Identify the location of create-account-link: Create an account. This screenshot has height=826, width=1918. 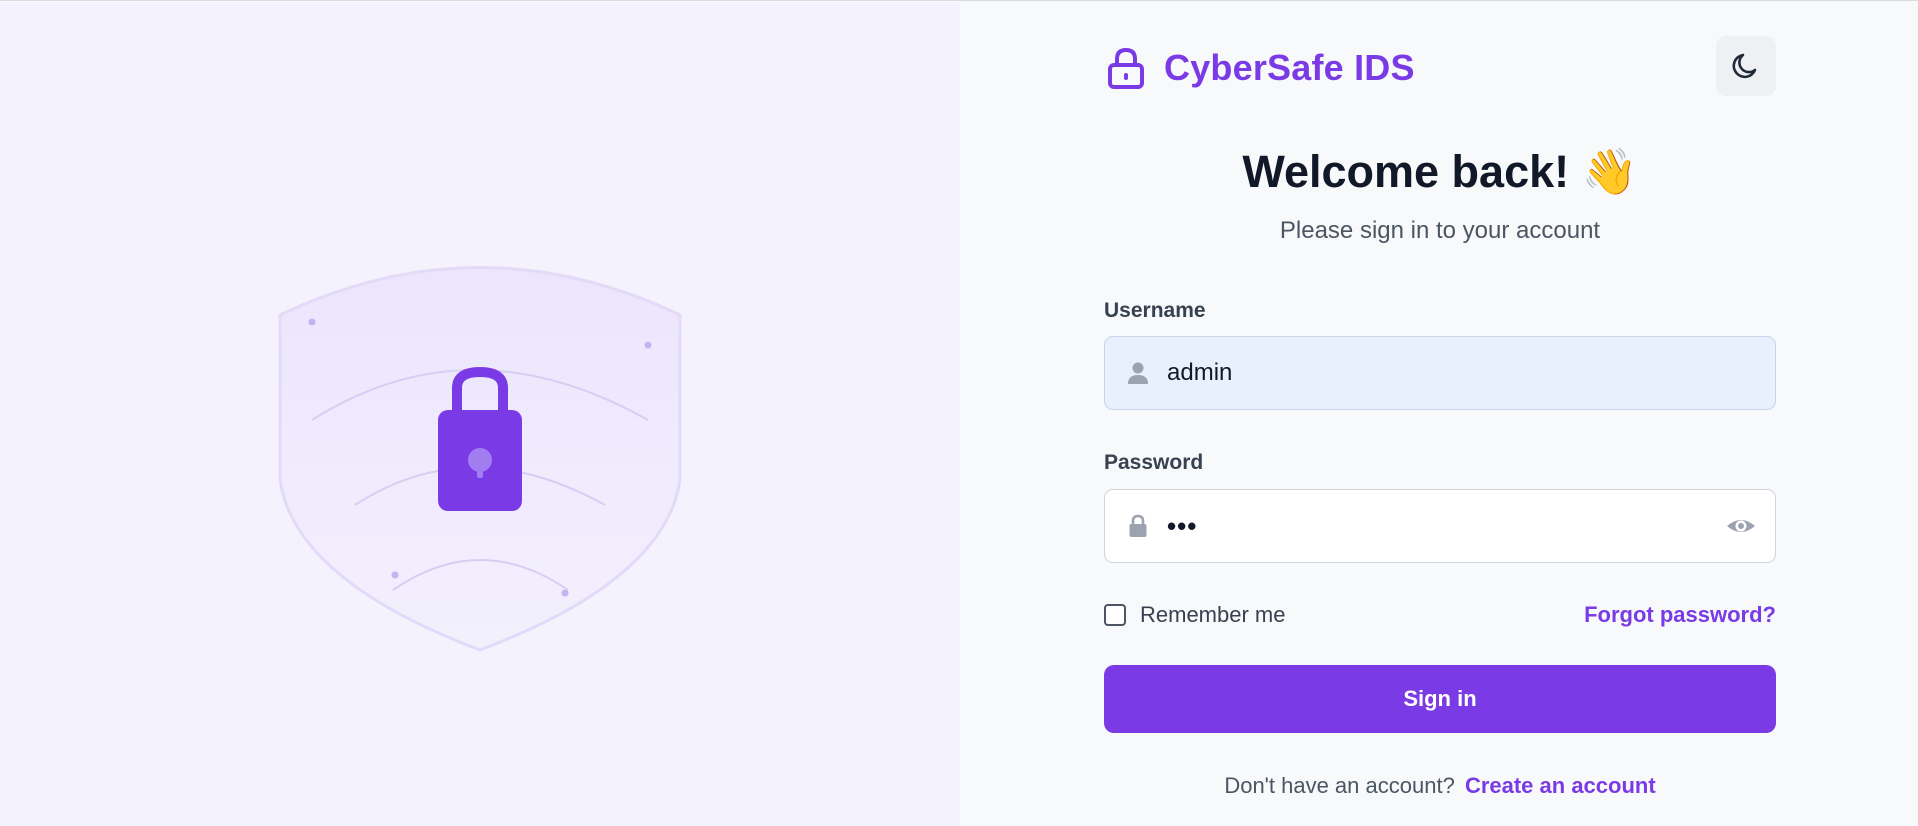
(1560, 785).